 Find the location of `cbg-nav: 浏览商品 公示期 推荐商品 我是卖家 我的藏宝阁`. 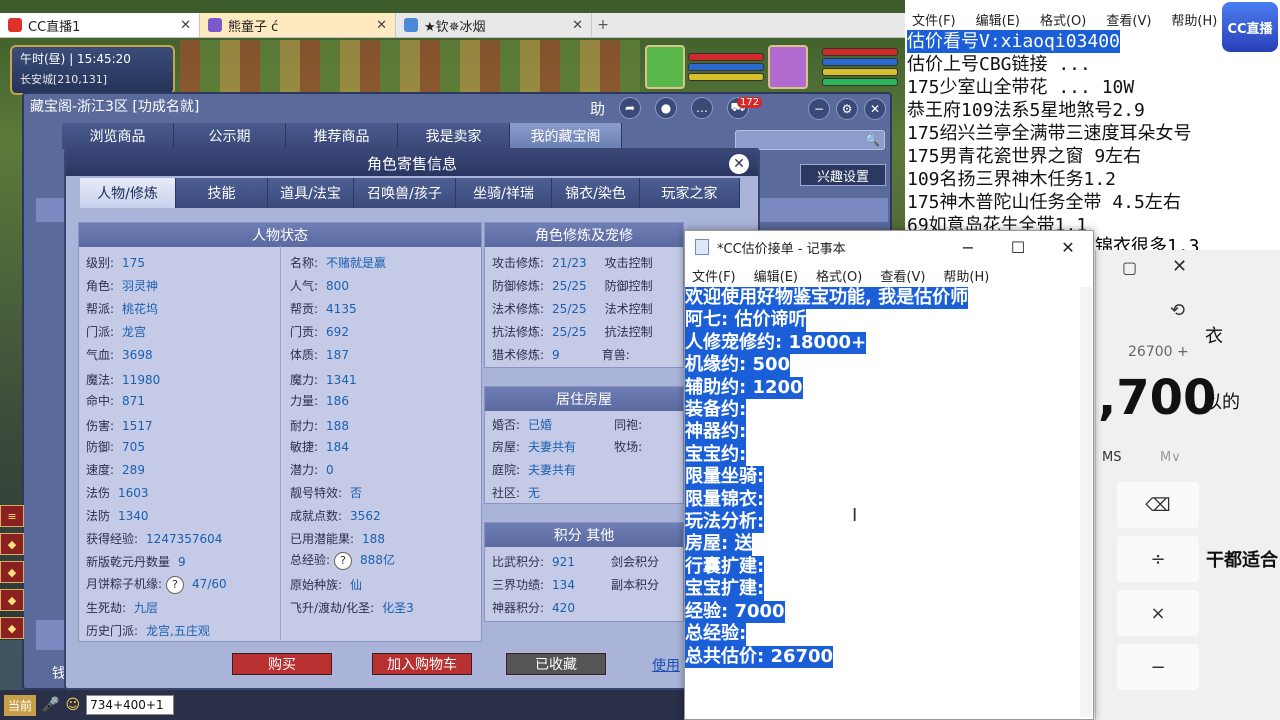

cbg-nav: 浏览商品 公示期 推荐商品 我是卖家 我的藏宝阁 is located at coordinates (342, 136).